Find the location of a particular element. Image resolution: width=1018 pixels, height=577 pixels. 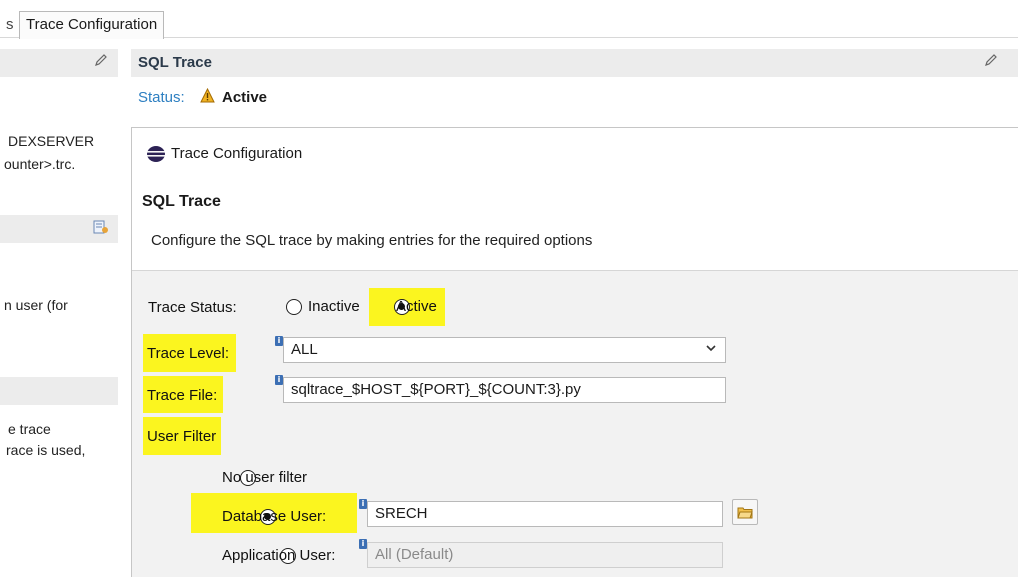

dialog-titlebar: Trace Configuration is located at coordinates (575, 153).